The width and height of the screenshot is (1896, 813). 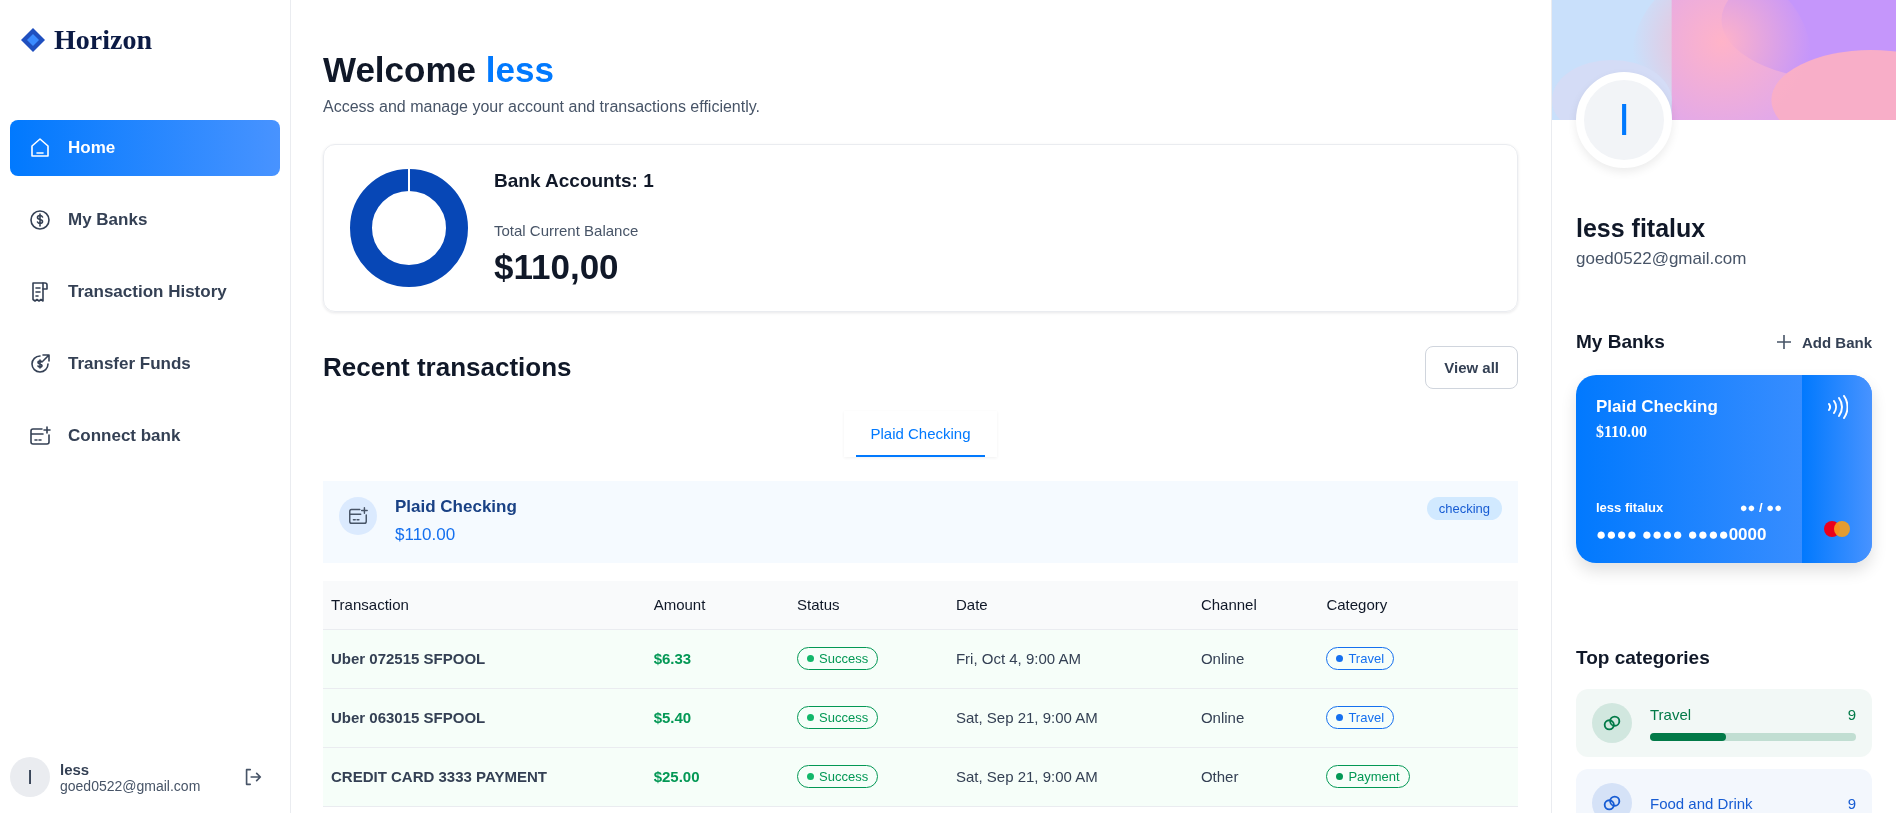 What do you see at coordinates (484, 658) in the screenshot?
I see `transaction-name: Uber 072515 SFPOOL` at bounding box center [484, 658].